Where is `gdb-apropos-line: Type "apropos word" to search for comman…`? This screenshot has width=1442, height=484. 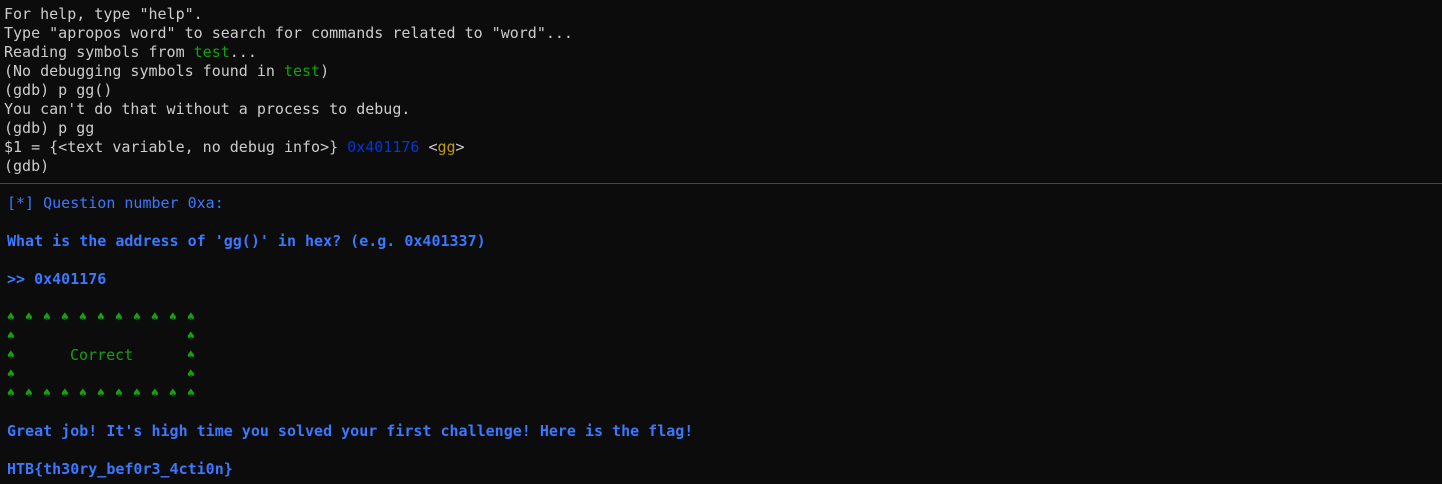
gdb-apropos-line: Type "apropos word" to search for comman… is located at coordinates (288, 33).